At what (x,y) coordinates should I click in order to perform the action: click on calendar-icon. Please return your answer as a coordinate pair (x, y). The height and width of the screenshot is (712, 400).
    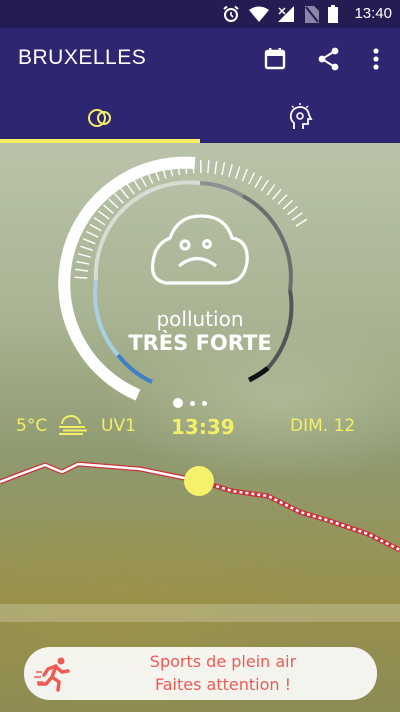
    Looking at the image, I should click on (275, 59).